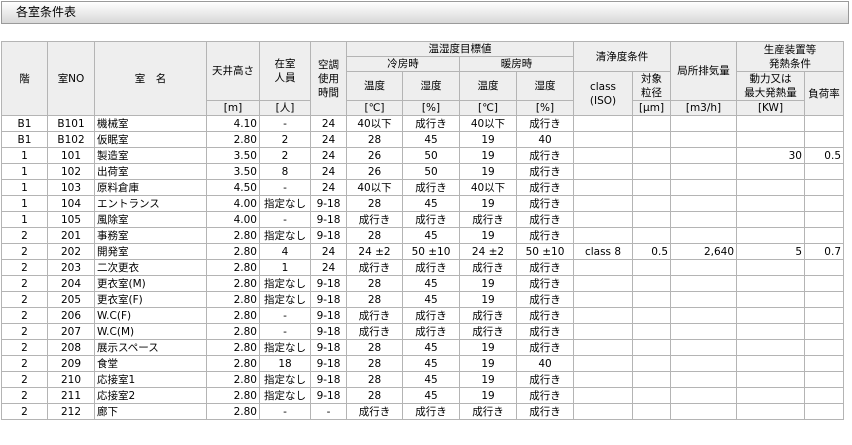  What do you see at coordinates (431, 379) in the screenshot?
I see `cell-cooling-humidity: 45` at bounding box center [431, 379].